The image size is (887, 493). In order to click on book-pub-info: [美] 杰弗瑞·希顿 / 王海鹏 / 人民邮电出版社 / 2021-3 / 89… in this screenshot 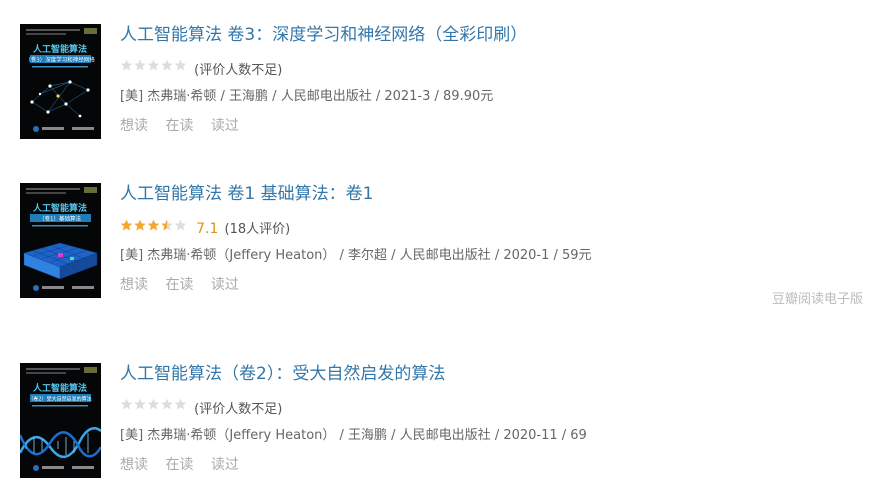, I will do `click(307, 96)`.